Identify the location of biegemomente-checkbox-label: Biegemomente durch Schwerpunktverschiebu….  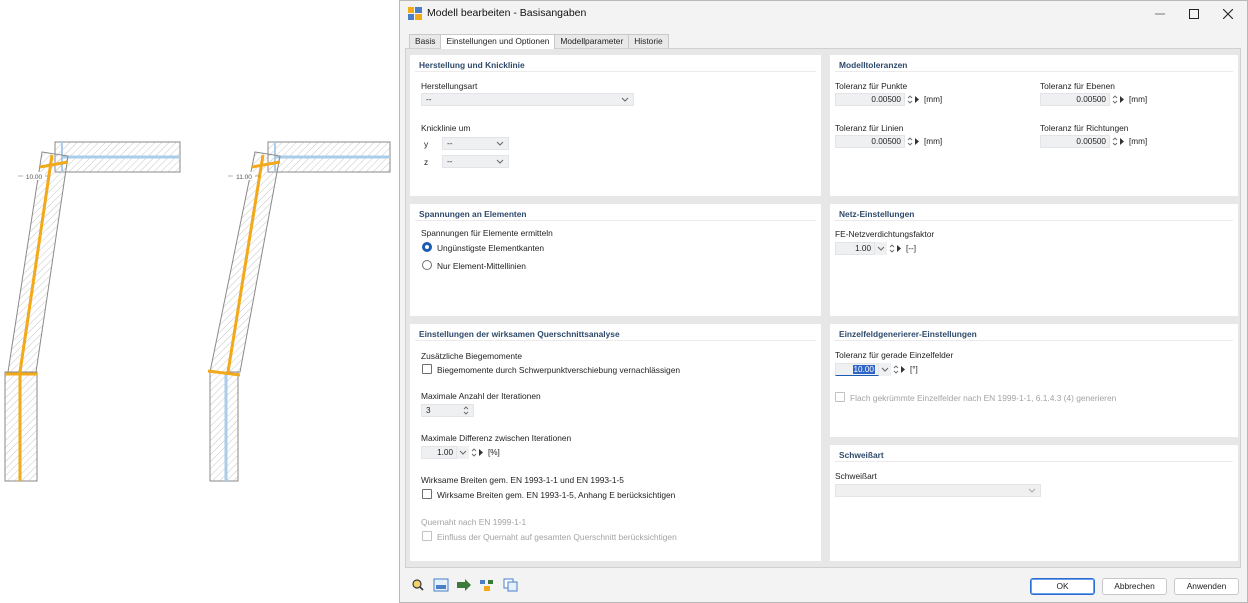
(558, 370).